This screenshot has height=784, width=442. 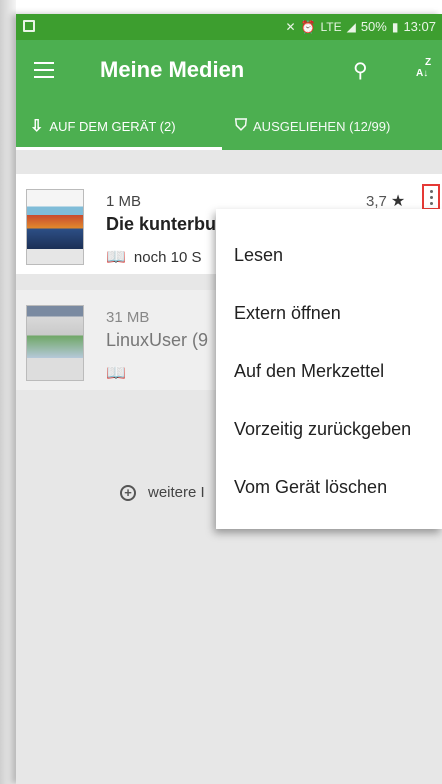 I want to click on menu-item-return-early: Vorzeitig zurückgeben, so click(x=322, y=429).